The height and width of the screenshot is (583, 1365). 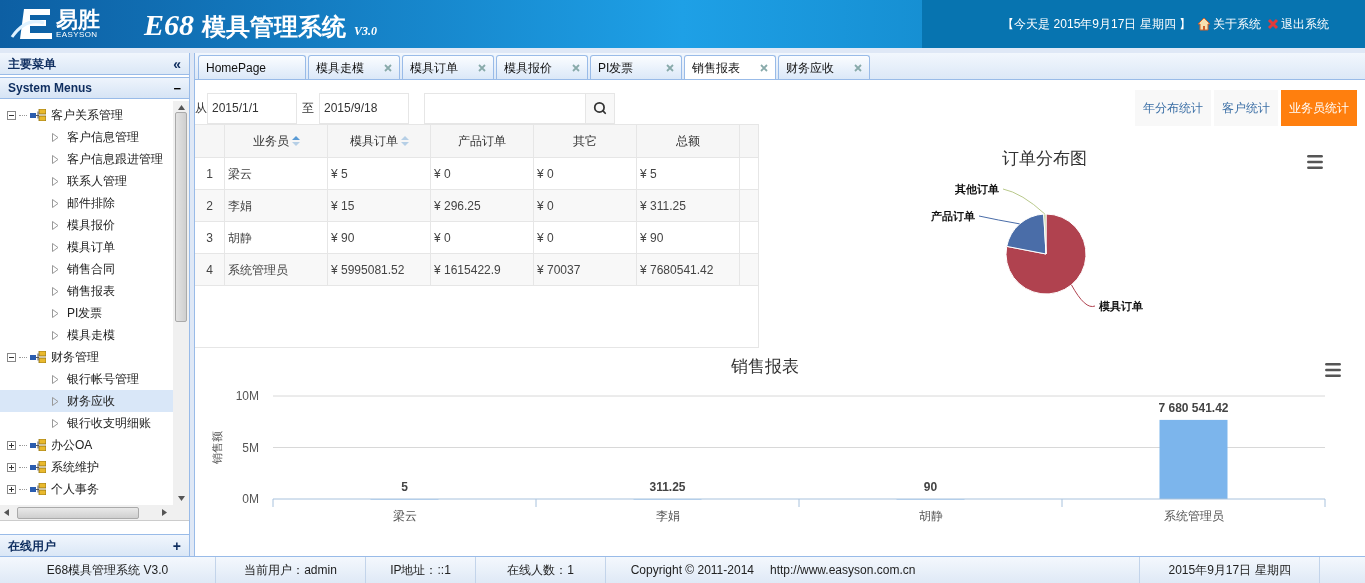 I want to click on row-number: 2, so click(x=210, y=205).